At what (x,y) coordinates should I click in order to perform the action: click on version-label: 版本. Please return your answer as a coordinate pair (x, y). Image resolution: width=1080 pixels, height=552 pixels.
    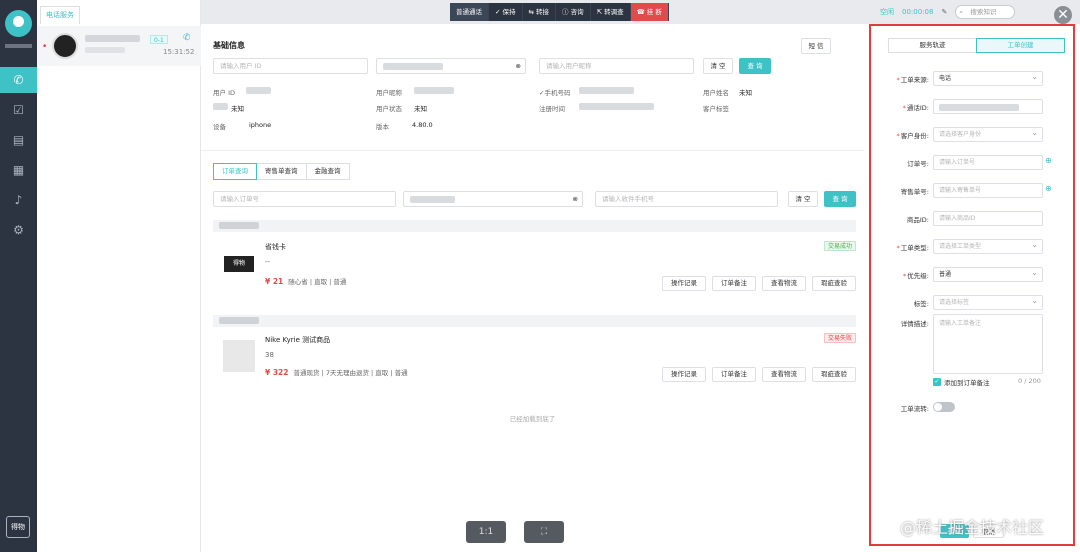
    Looking at the image, I should click on (382, 127).